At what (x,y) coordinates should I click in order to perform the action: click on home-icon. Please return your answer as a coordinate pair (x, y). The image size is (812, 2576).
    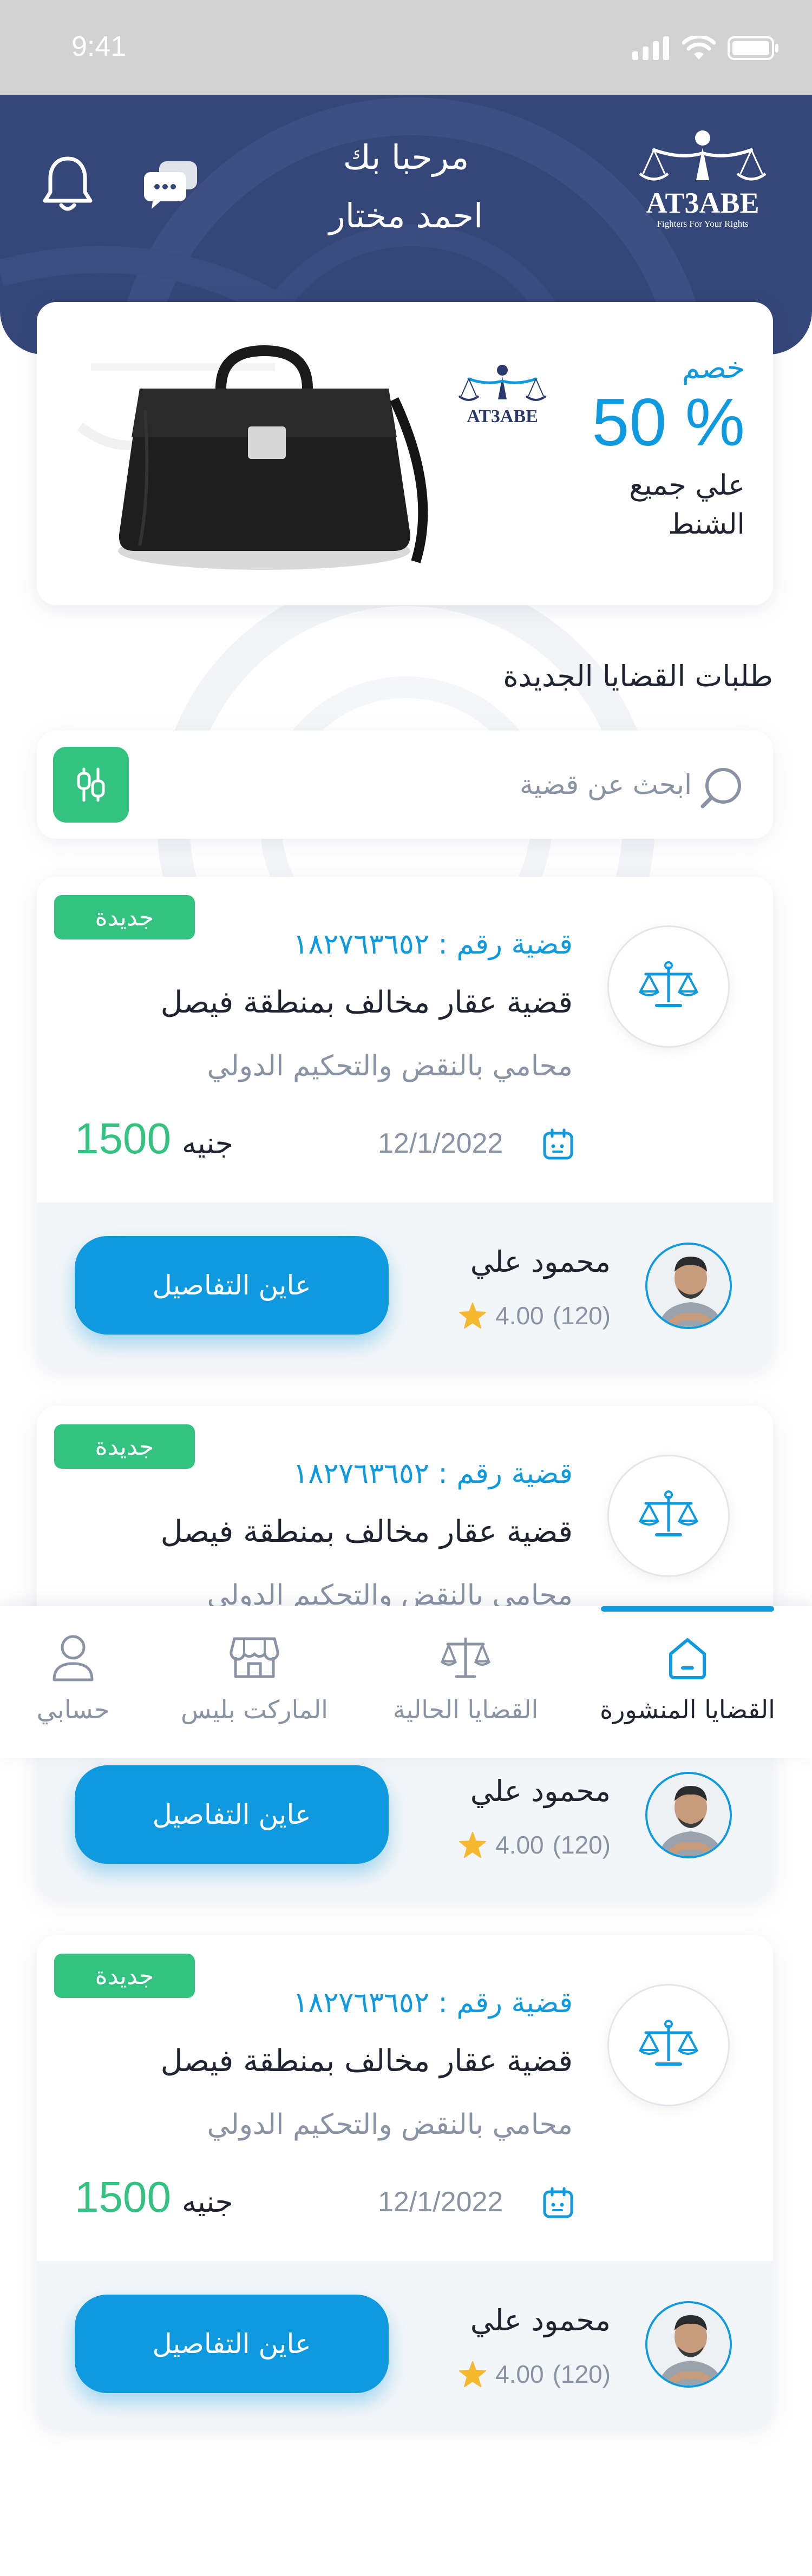
    Looking at the image, I should click on (687, 1658).